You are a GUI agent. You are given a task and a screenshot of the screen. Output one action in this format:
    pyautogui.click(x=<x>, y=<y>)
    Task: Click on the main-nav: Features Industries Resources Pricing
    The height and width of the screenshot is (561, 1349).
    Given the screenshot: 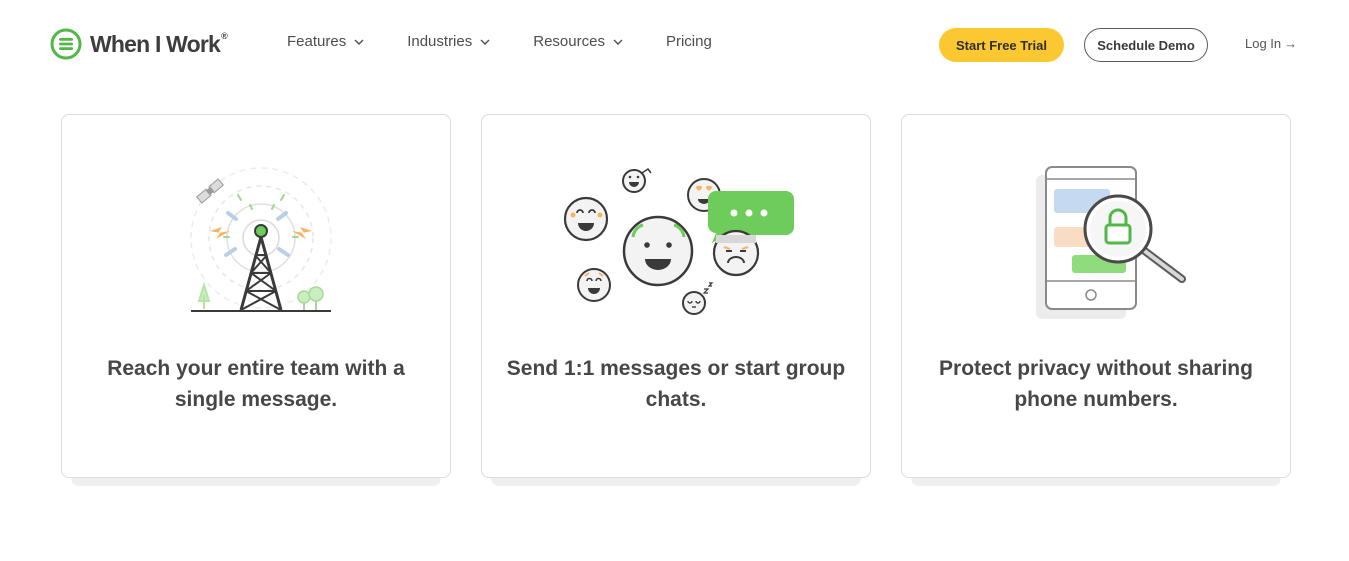 What is the action you would take?
    pyautogui.click(x=499, y=41)
    